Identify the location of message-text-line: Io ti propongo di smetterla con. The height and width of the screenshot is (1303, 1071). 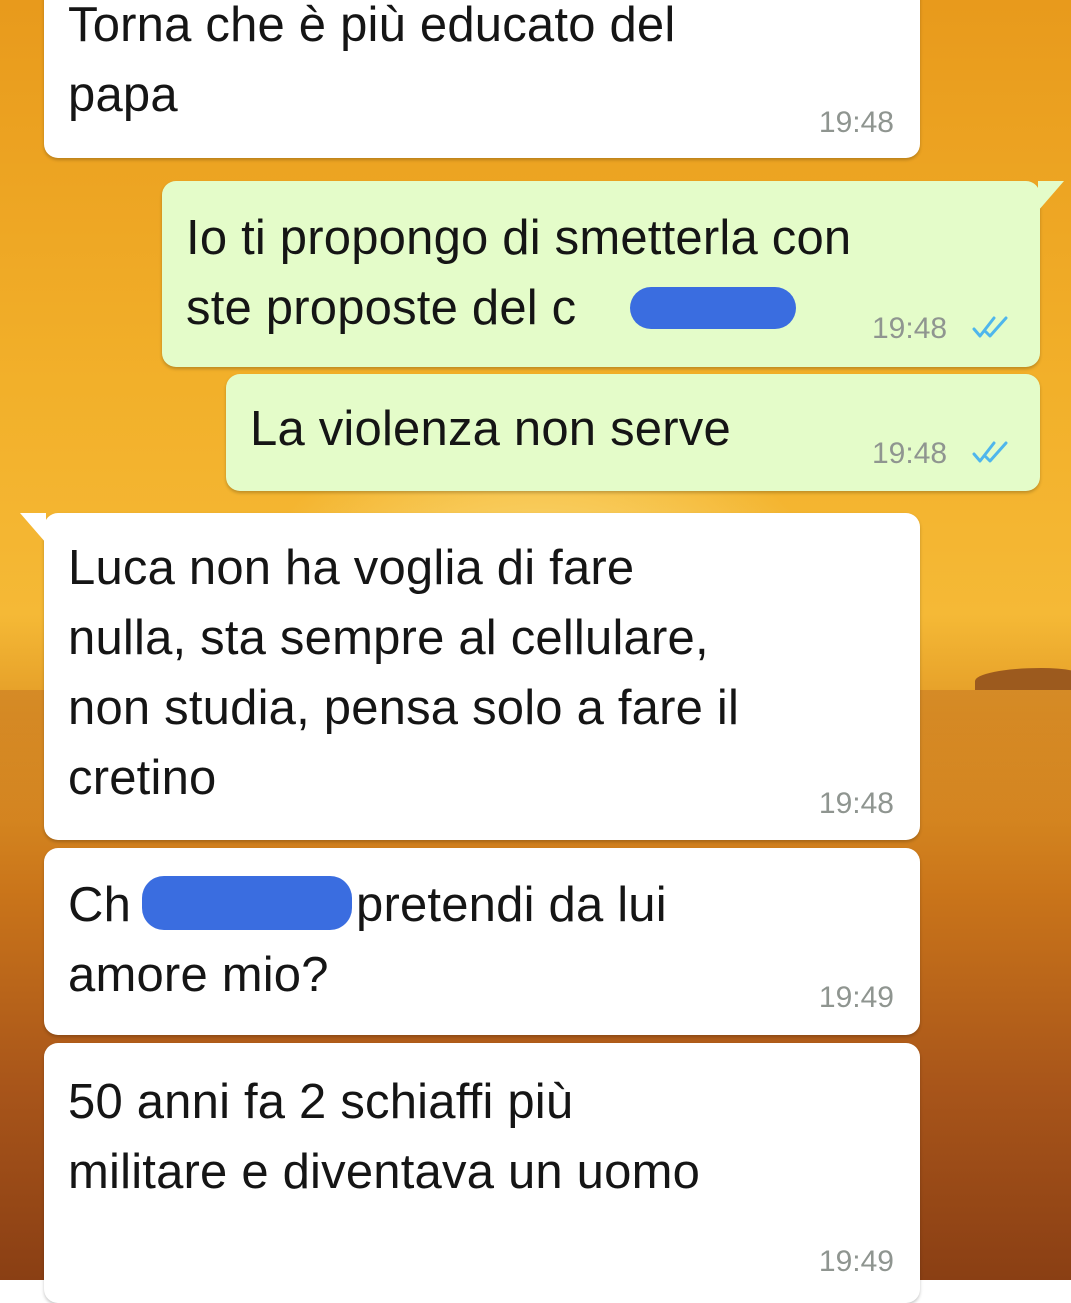
(519, 238).